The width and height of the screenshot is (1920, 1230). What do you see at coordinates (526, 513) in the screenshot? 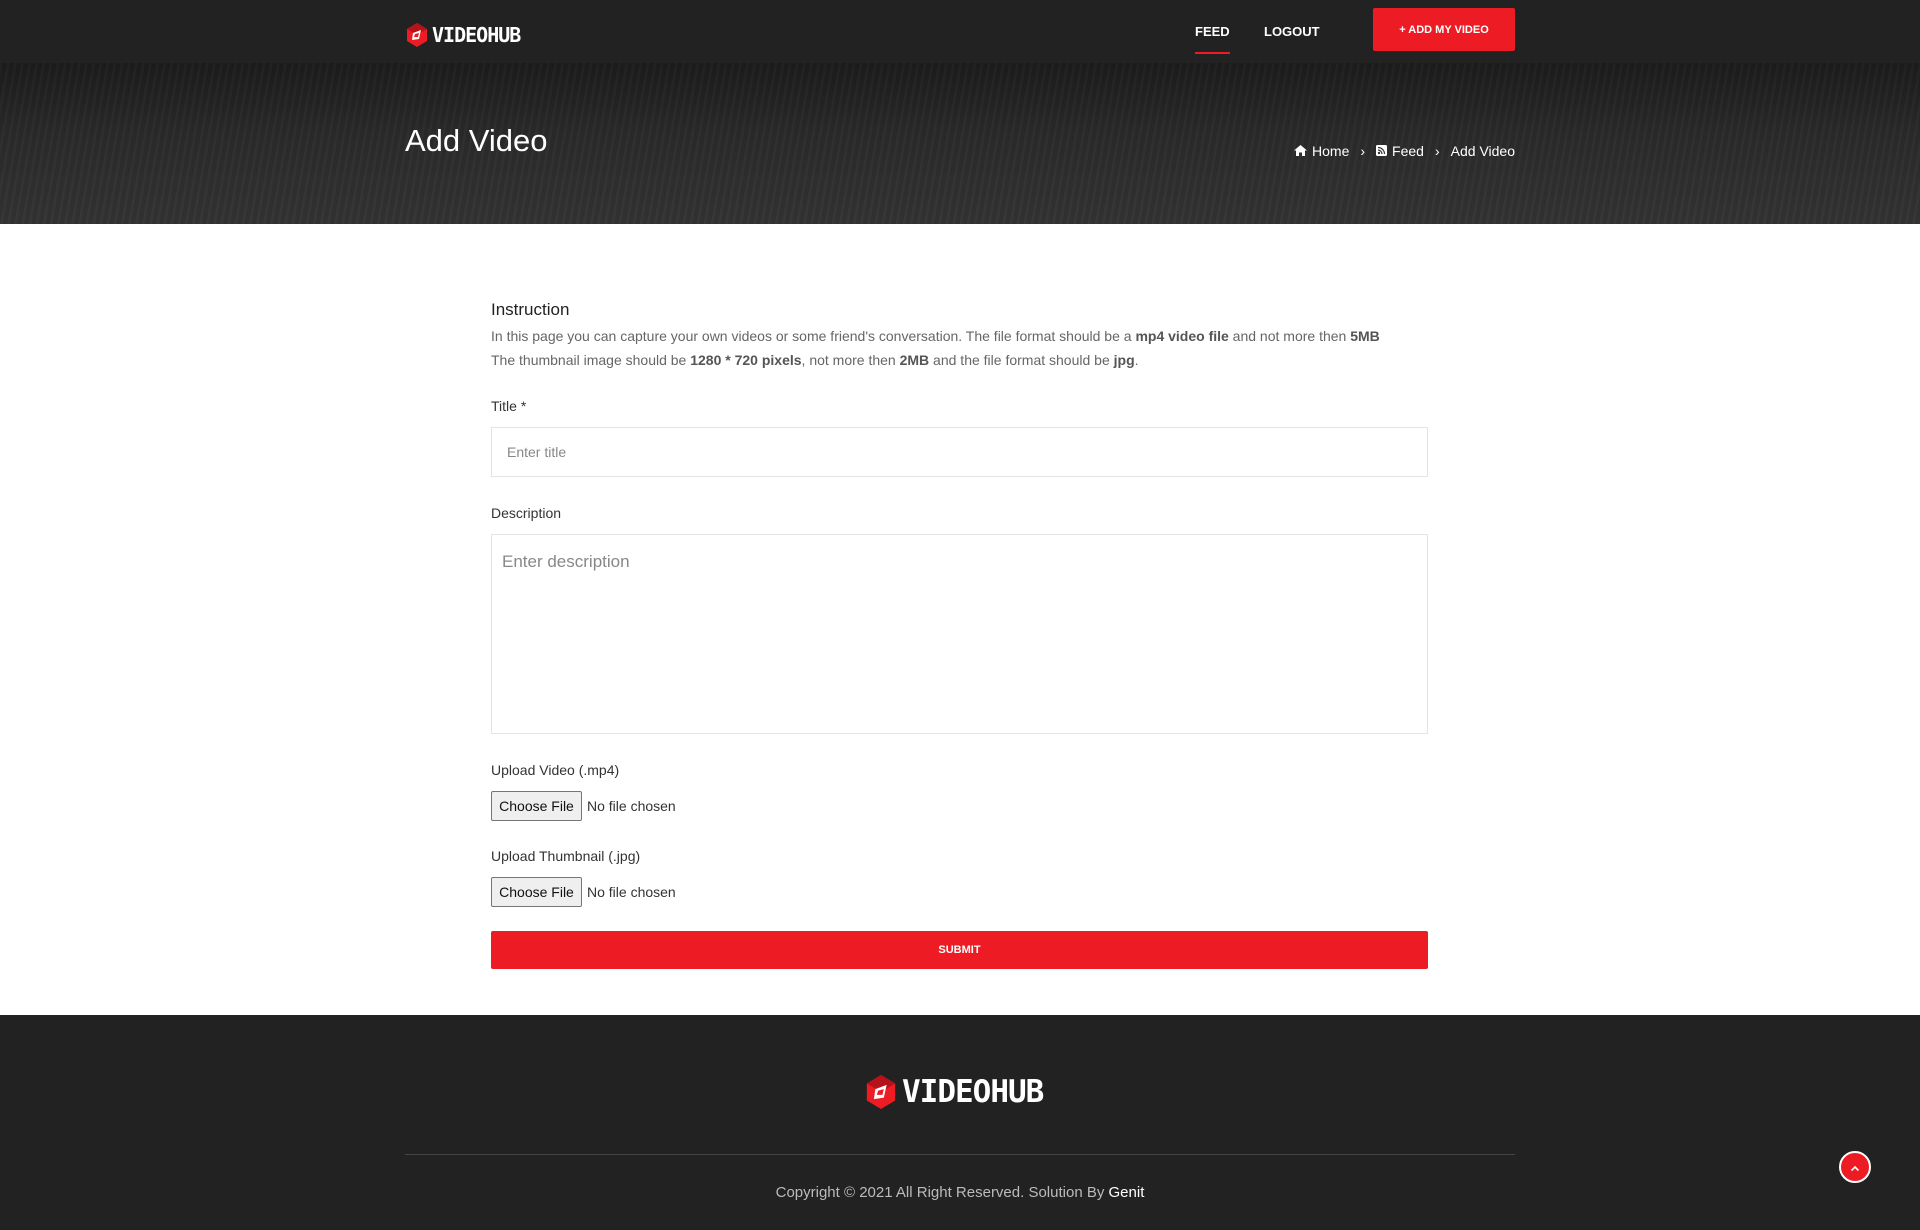
I see `description-label: Description` at bounding box center [526, 513].